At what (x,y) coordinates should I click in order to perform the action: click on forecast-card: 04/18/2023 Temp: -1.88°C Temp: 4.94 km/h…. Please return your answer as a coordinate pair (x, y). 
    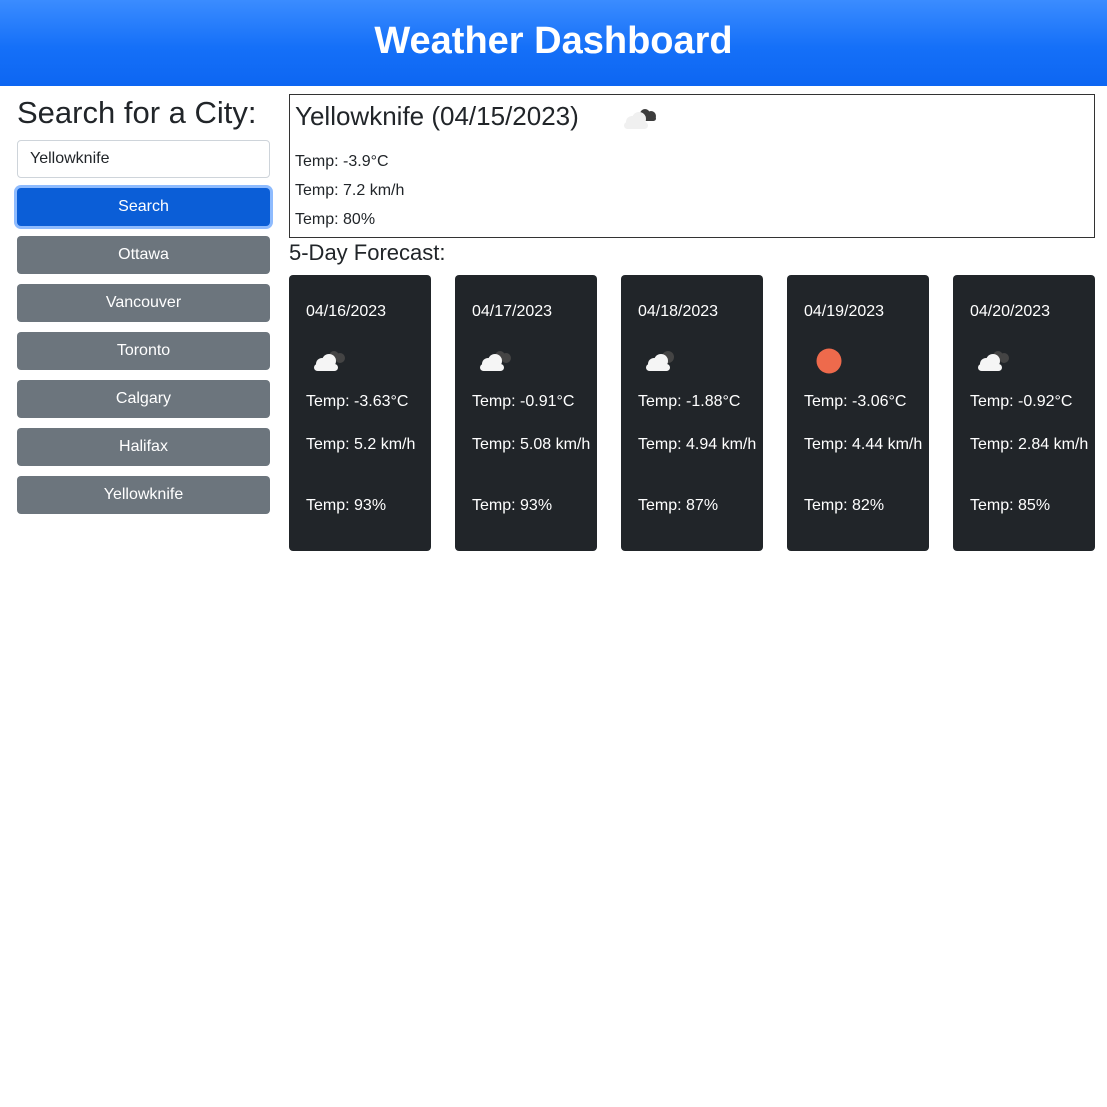
    Looking at the image, I should click on (692, 413).